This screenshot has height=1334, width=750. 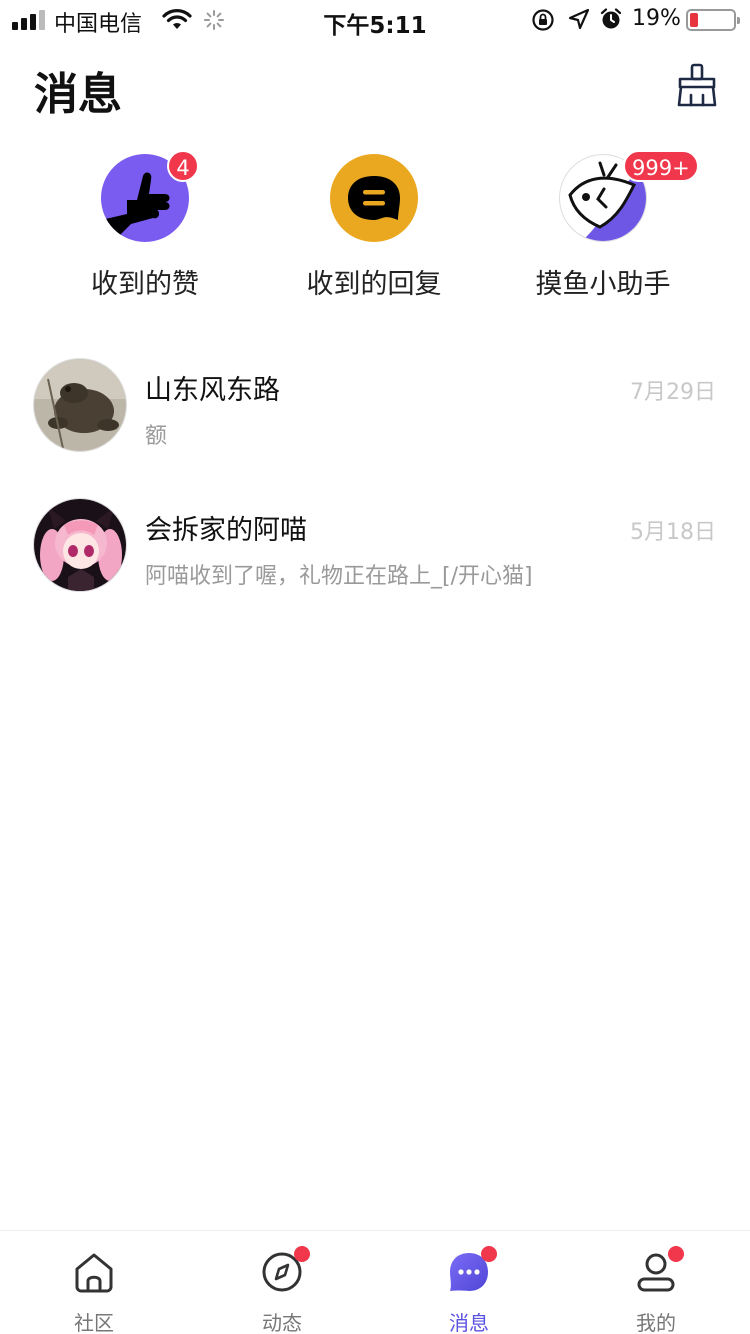 I want to click on received-likes-label: 收到的赞, so click(x=145, y=284).